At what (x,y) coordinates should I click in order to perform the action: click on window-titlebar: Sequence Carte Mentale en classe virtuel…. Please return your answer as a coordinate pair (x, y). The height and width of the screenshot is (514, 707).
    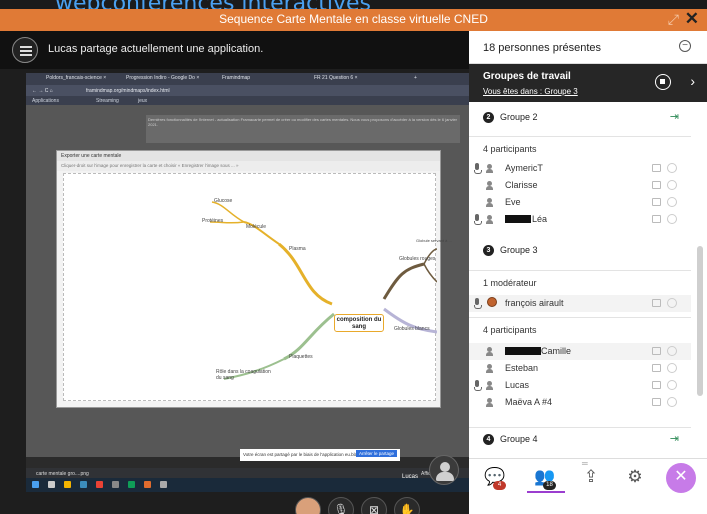
    Looking at the image, I should click on (353, 20).